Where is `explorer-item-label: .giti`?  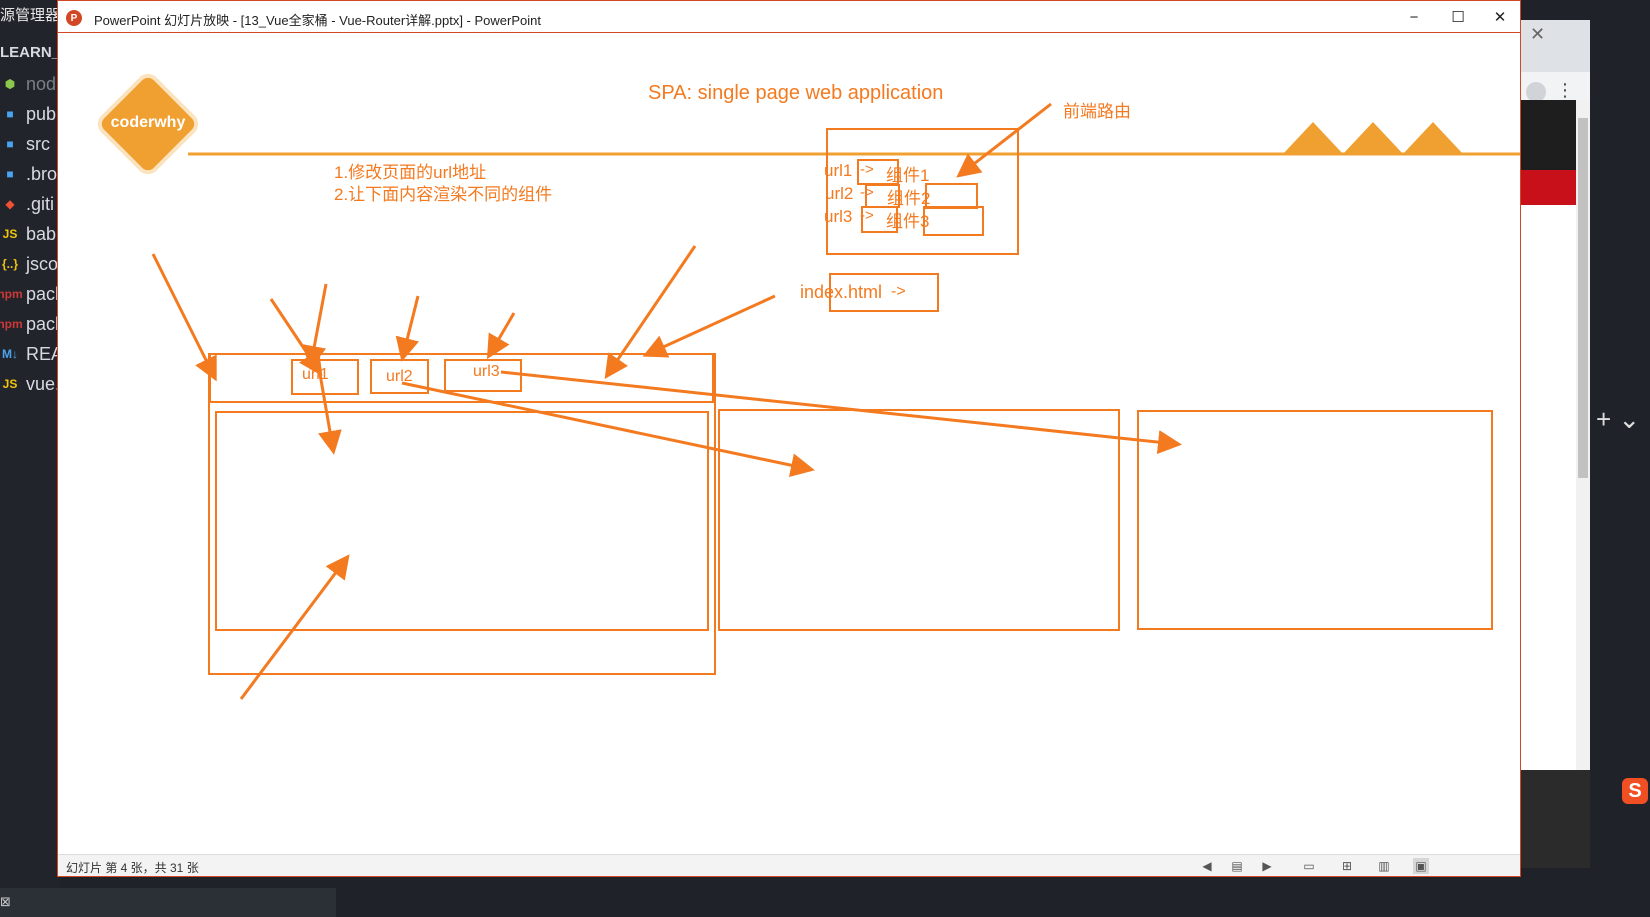 explorer-item-label: .giti is located at coordinates (40, 203).